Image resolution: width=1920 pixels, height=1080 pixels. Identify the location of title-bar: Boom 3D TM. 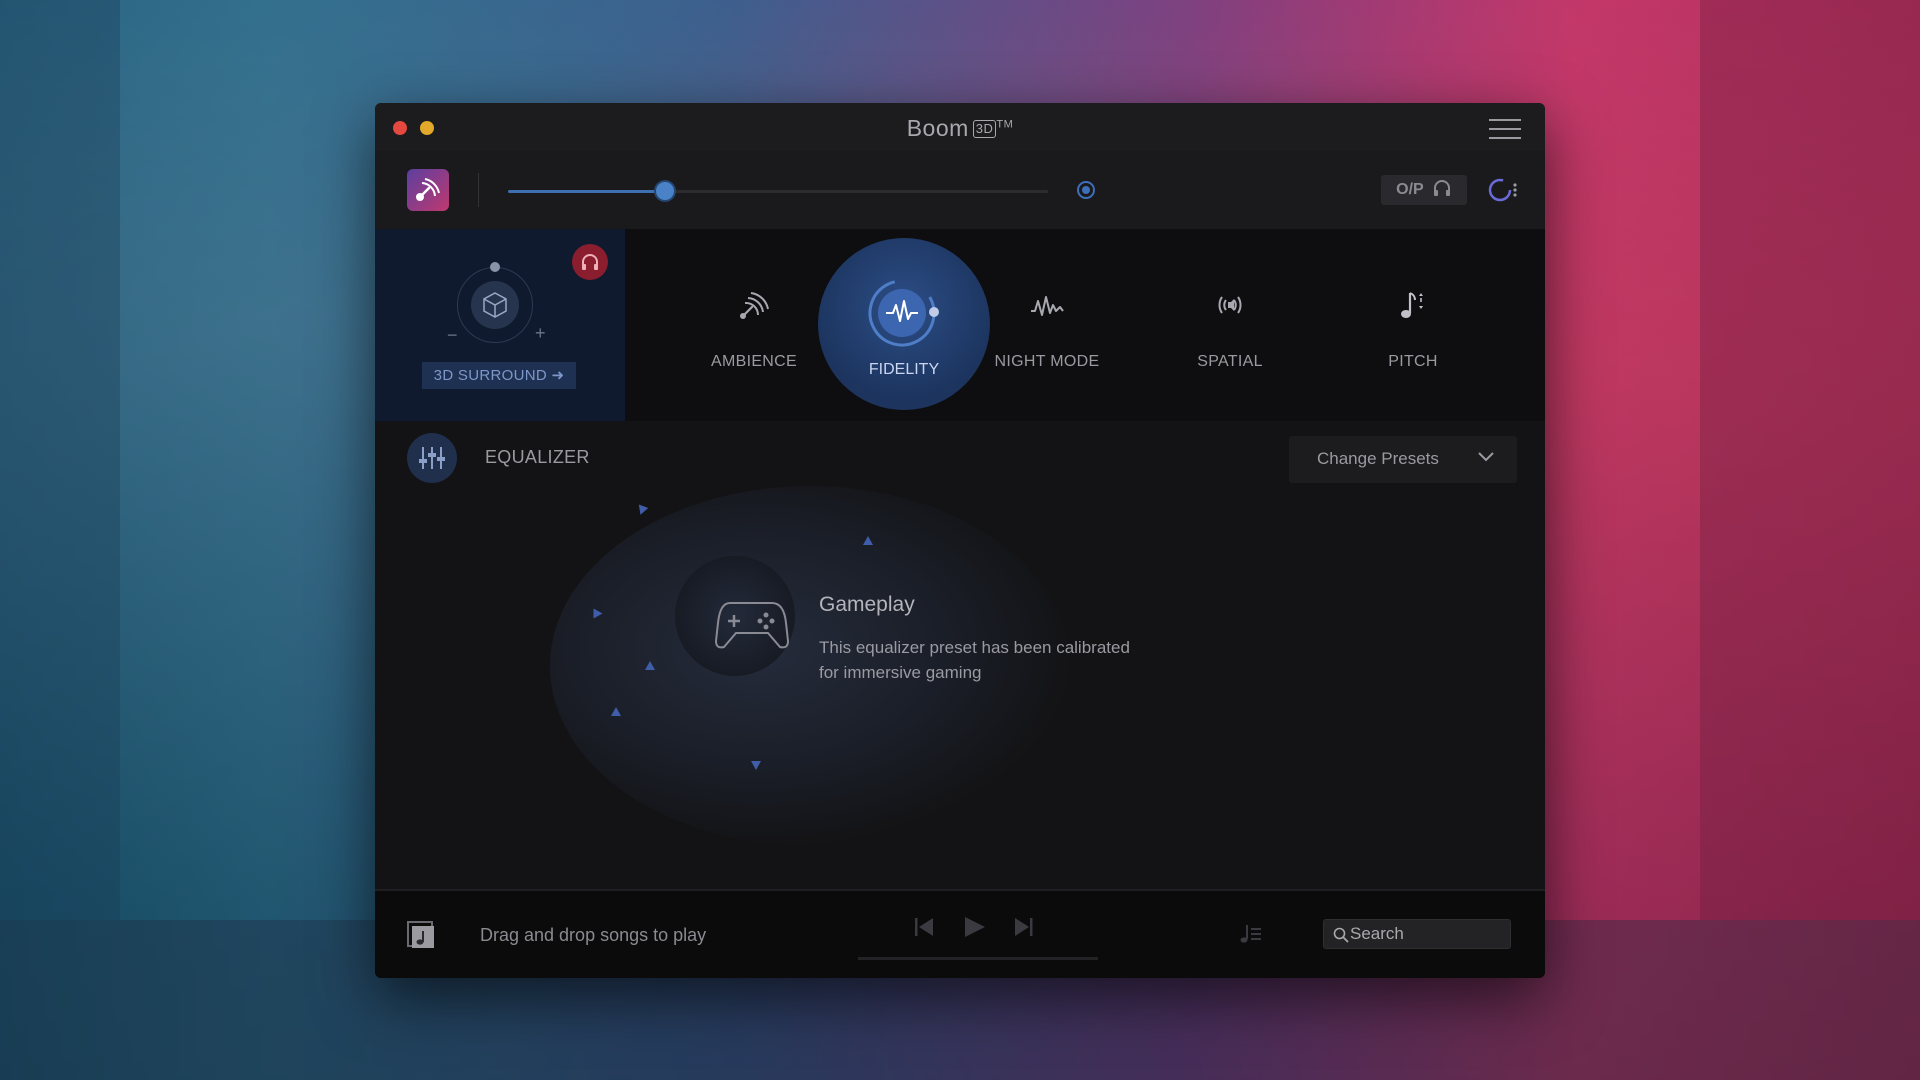
(960, 127).